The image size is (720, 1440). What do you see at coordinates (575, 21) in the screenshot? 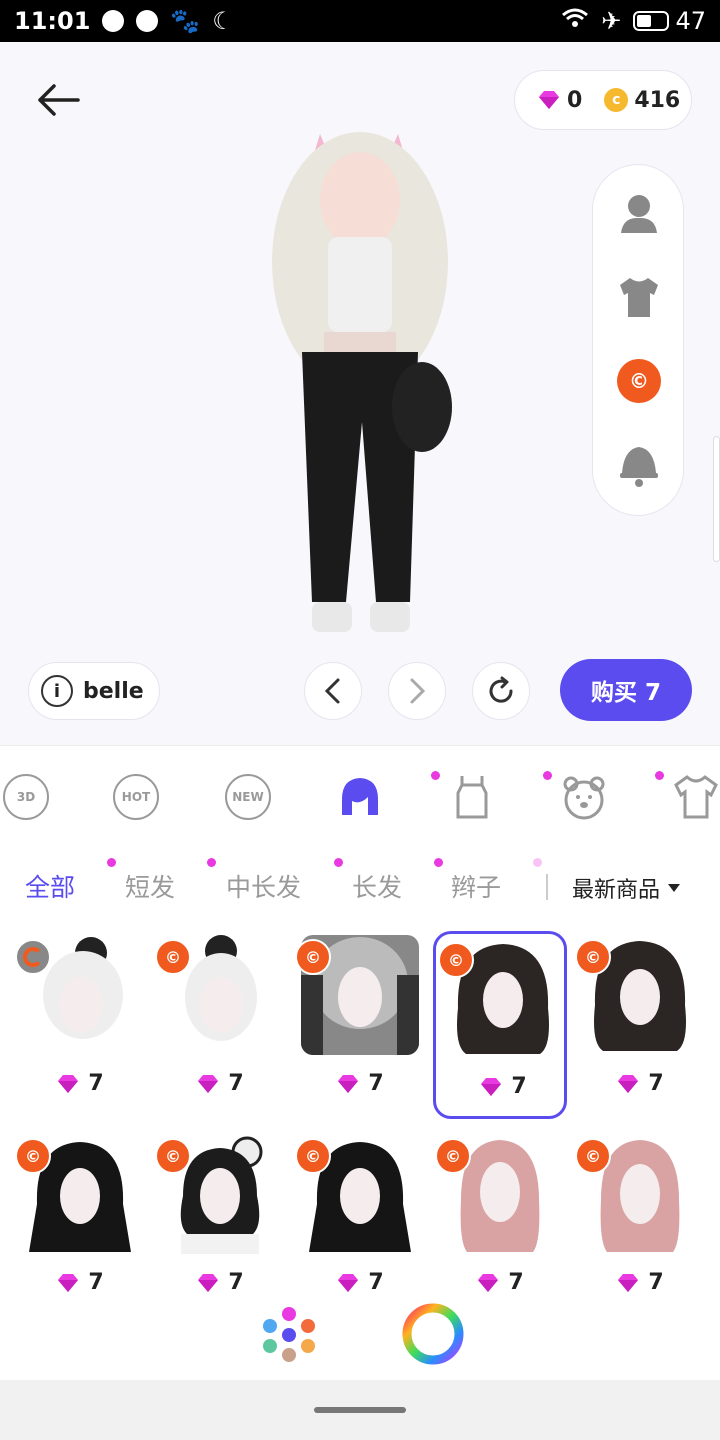
I see `wifi-icon` at bounding box center [575, 21].